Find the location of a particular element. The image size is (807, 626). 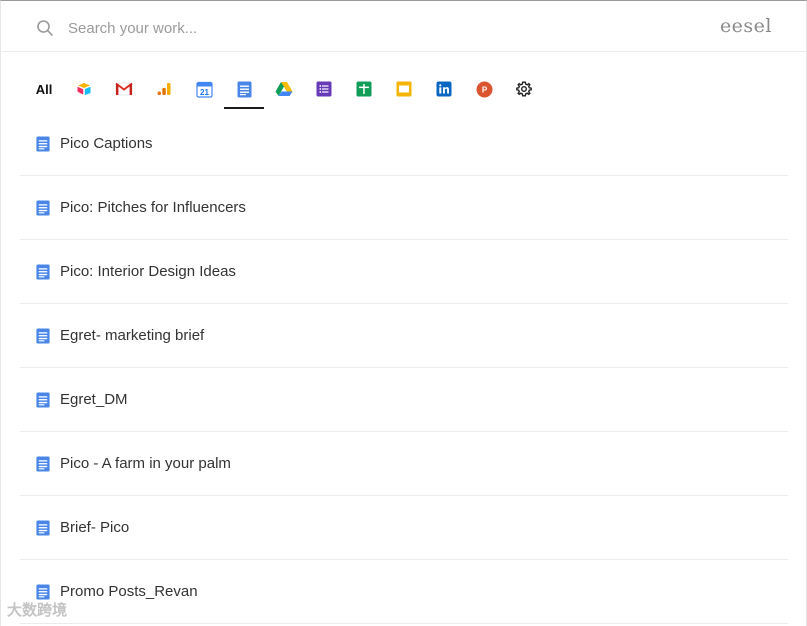

watermark-text: 大数跨境 is located at coordinates (37, 610).